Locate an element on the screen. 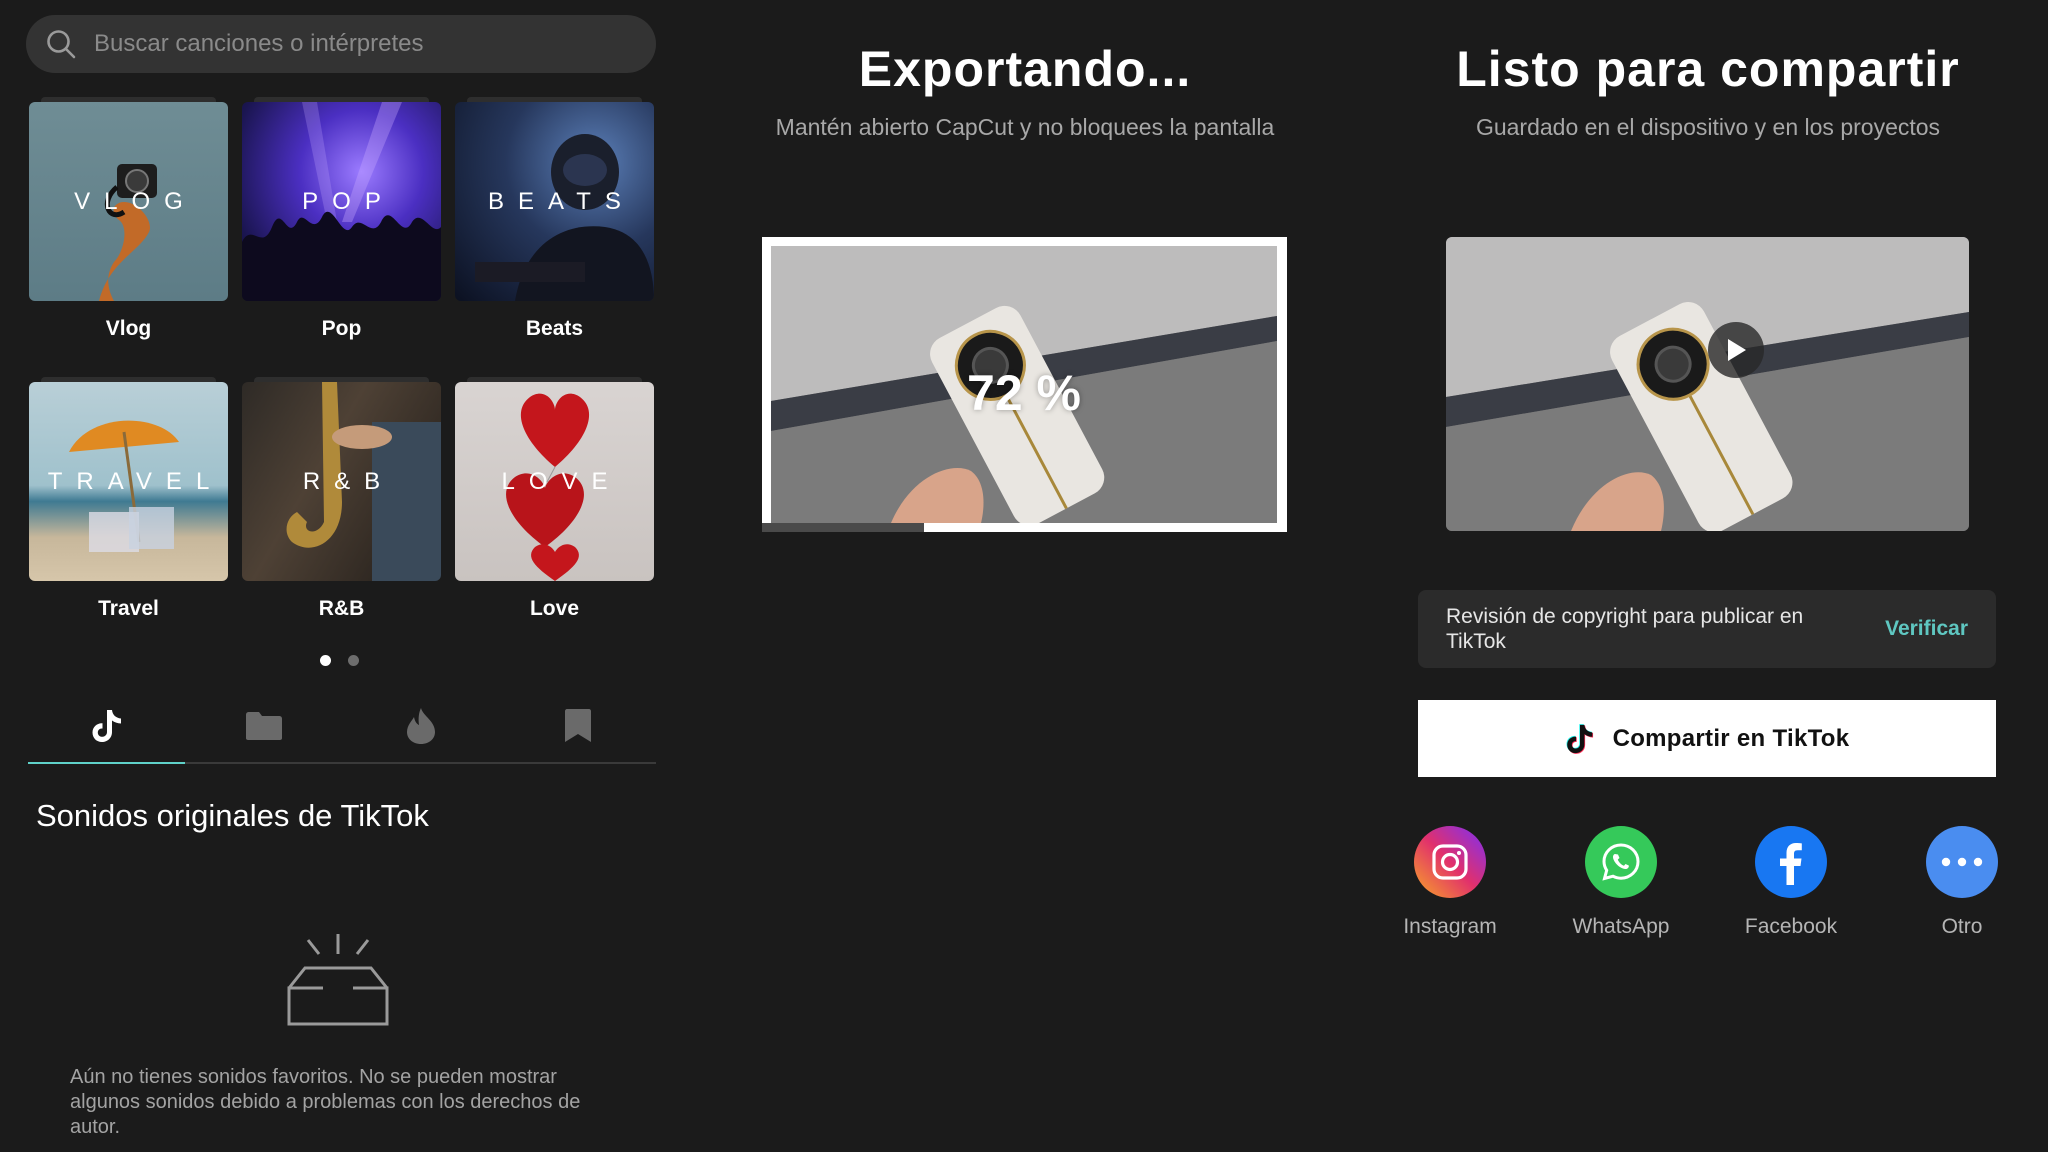 This screenshot has width=2048, height=1152. genre-tile-beats: BEATS Beats is located at coordinates (554, 219).